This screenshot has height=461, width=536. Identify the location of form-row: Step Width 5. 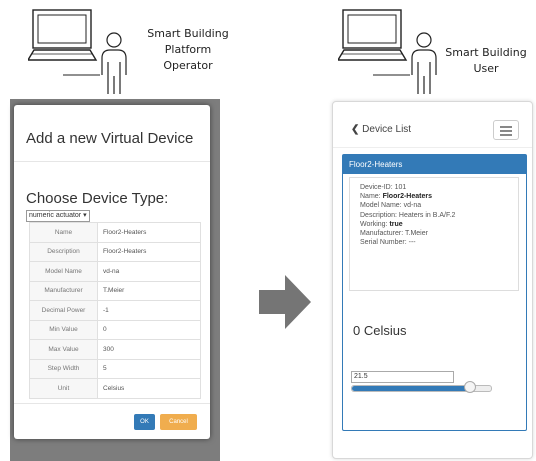
(115, 368).